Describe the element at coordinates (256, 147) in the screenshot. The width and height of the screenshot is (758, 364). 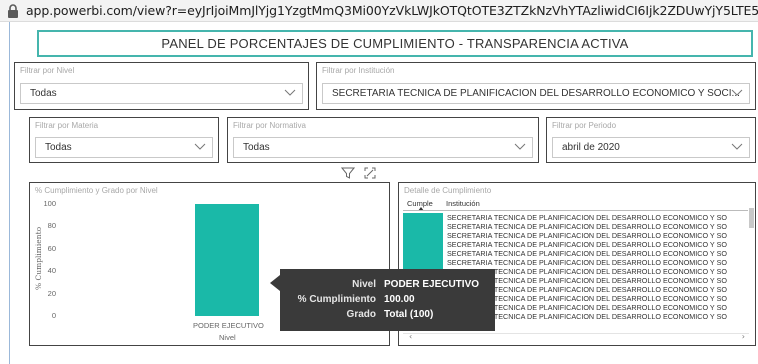
I see `normativa-dropdown-value: Todas` at that location.